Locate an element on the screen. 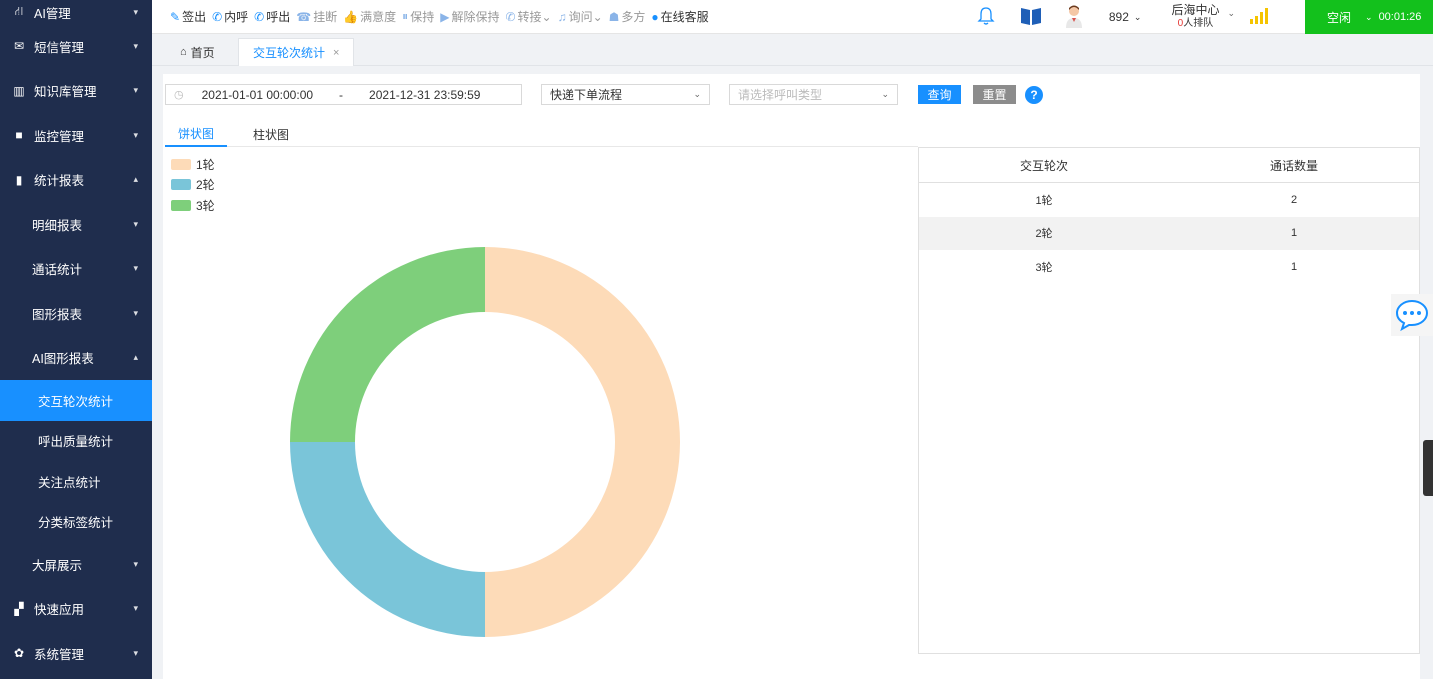  cell-count: 1 is located at coordinates (1294, 233).